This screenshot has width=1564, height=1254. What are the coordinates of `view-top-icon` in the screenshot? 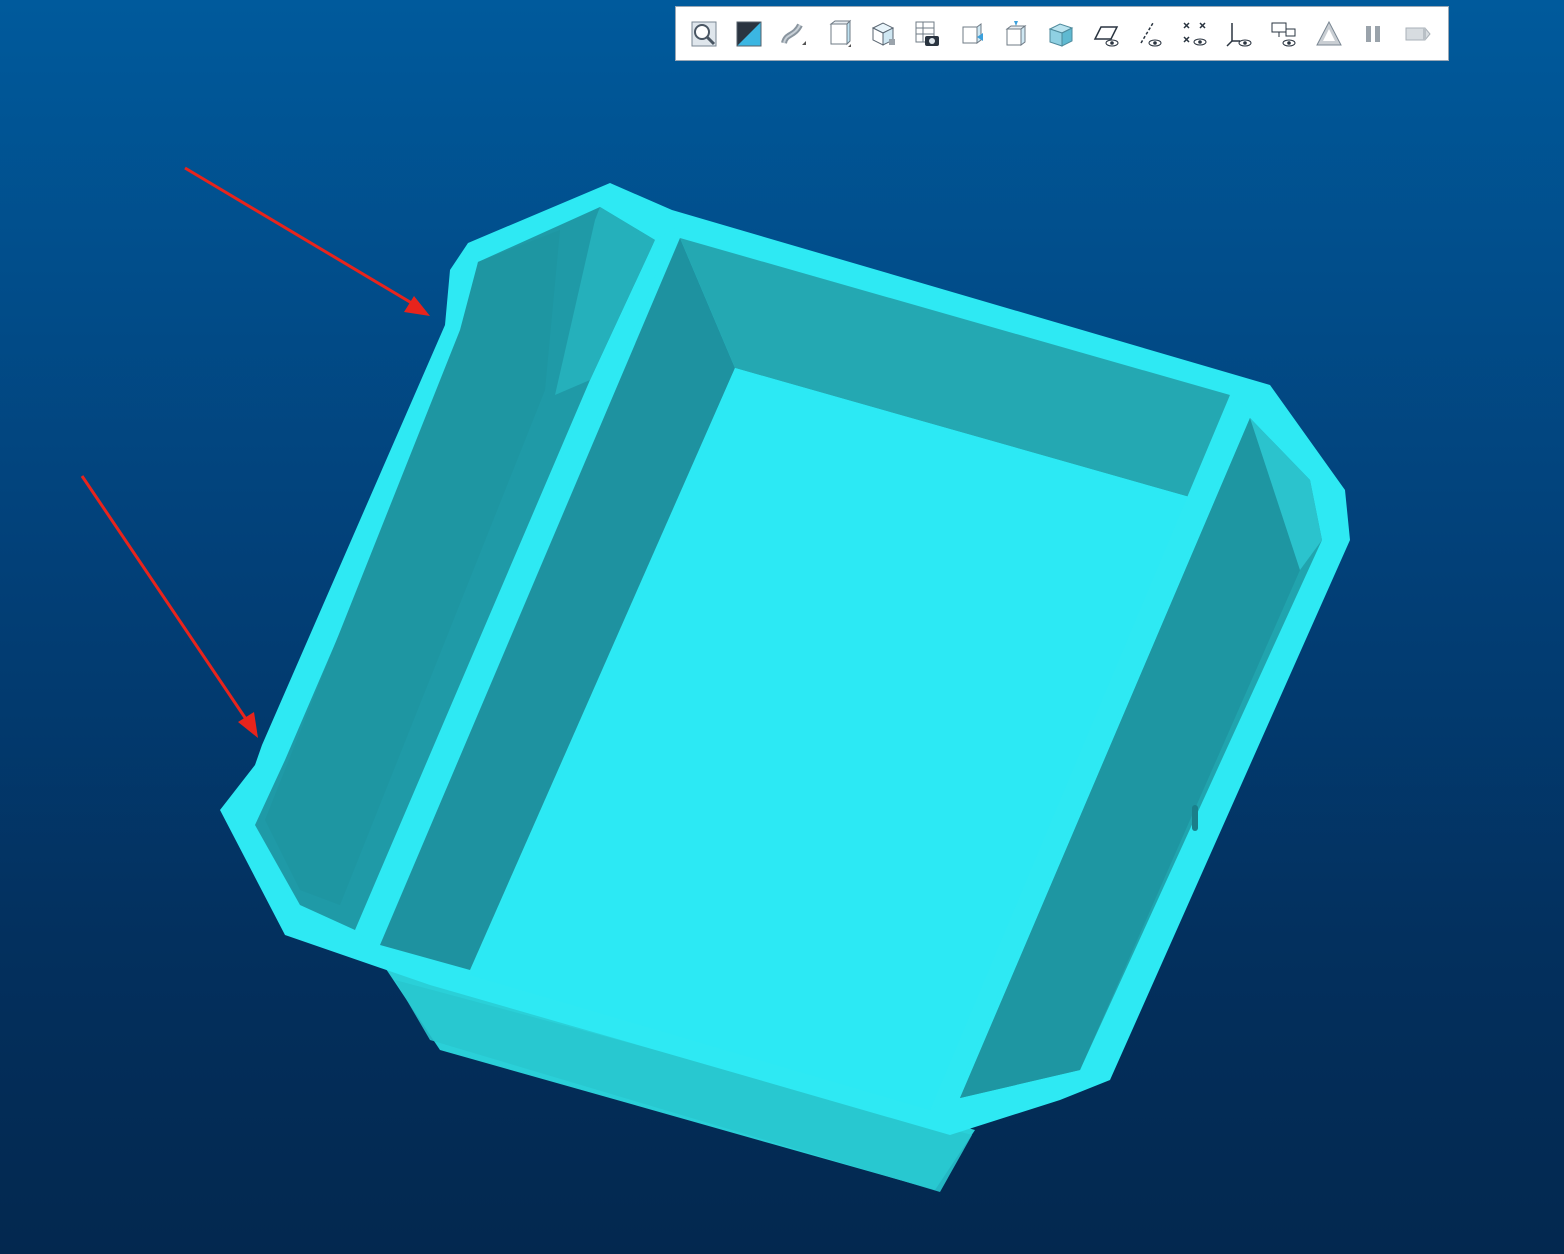 It's located at (1016, 34).